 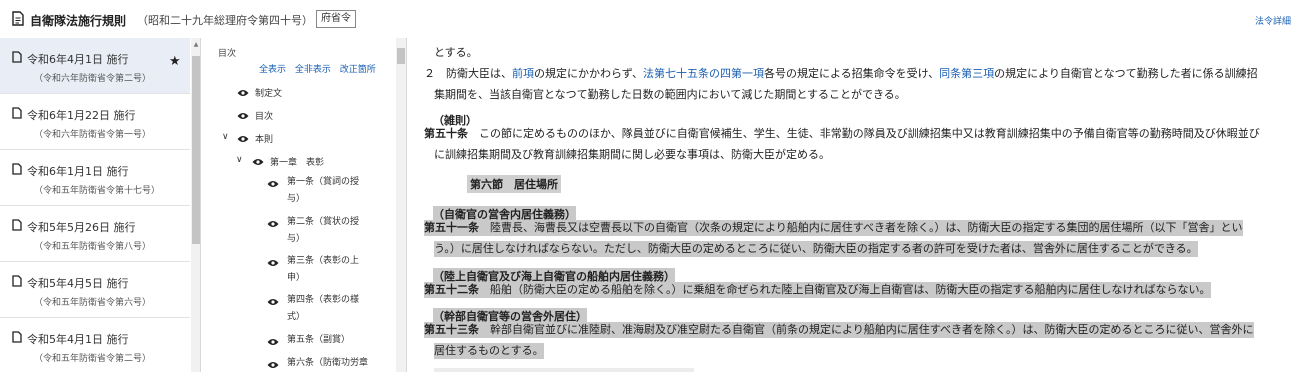 I want to click on toc-item-enact: 制定文, so click(x=259, y=92).